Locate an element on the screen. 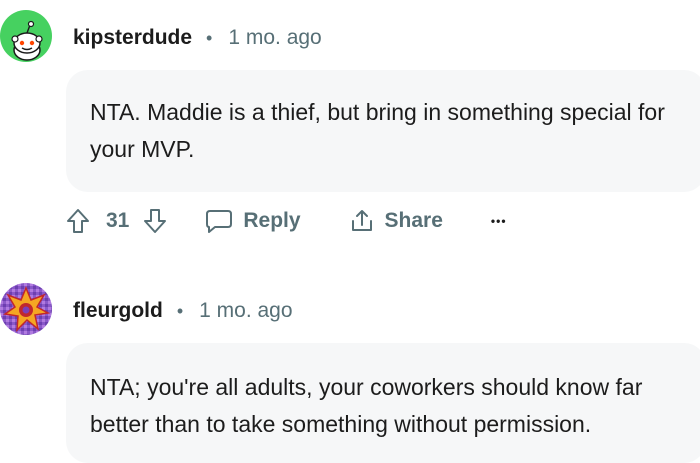  share-button: Share is located at coordinates (396, 221).